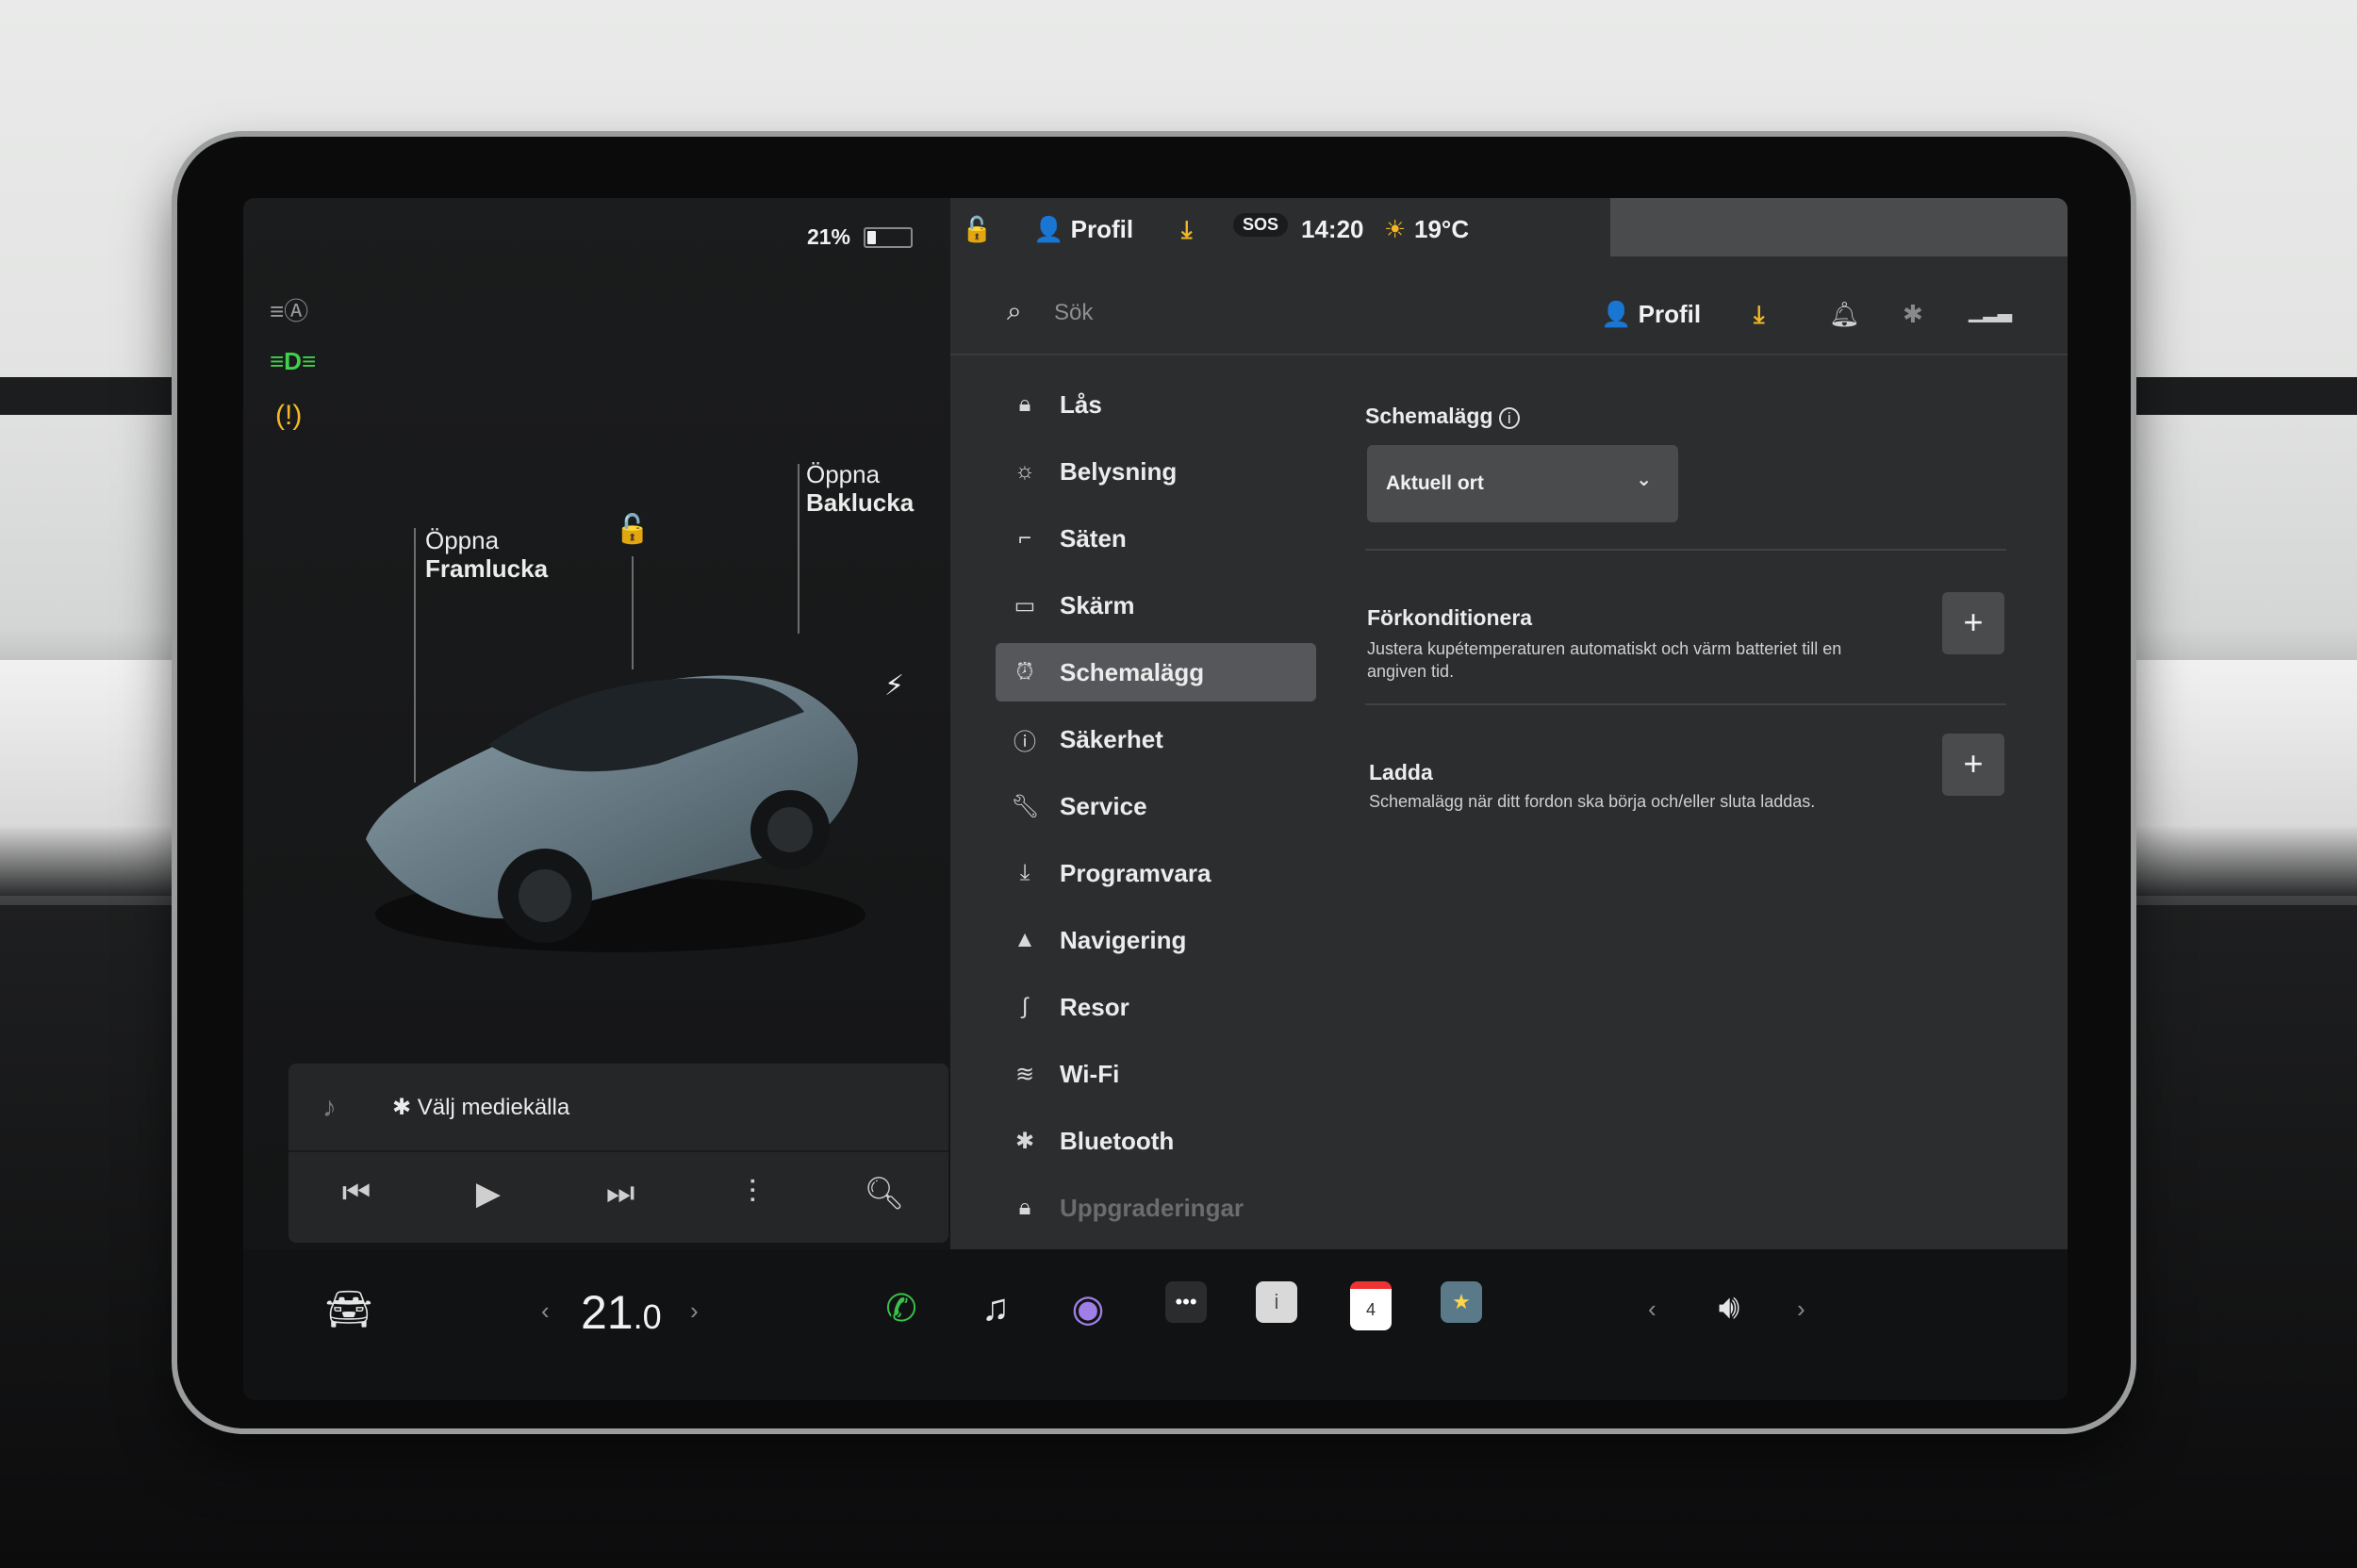  Describe the element at coordinates (1156, 940) in the screenshot. I see `menu-item-navigering: ▲ Navigering` at that location.